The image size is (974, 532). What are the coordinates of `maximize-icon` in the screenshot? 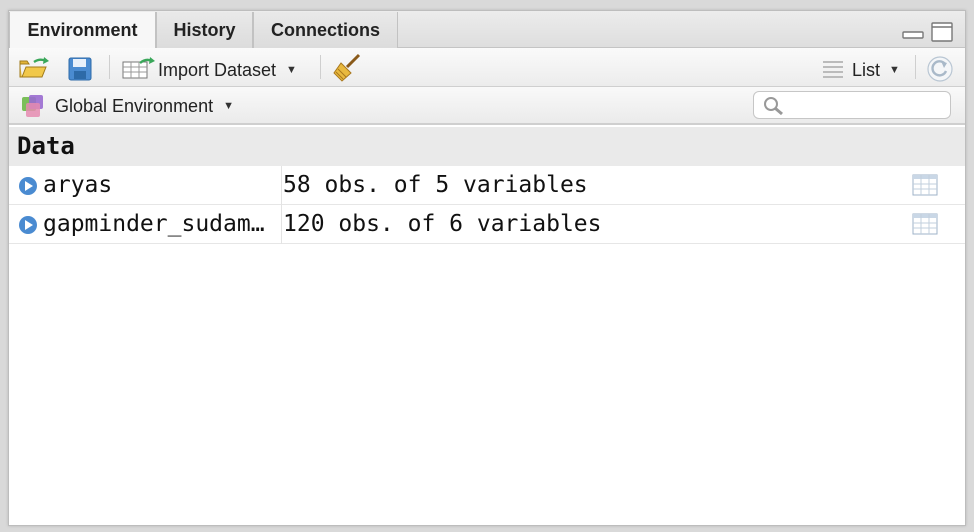 It's located at (942, 32).